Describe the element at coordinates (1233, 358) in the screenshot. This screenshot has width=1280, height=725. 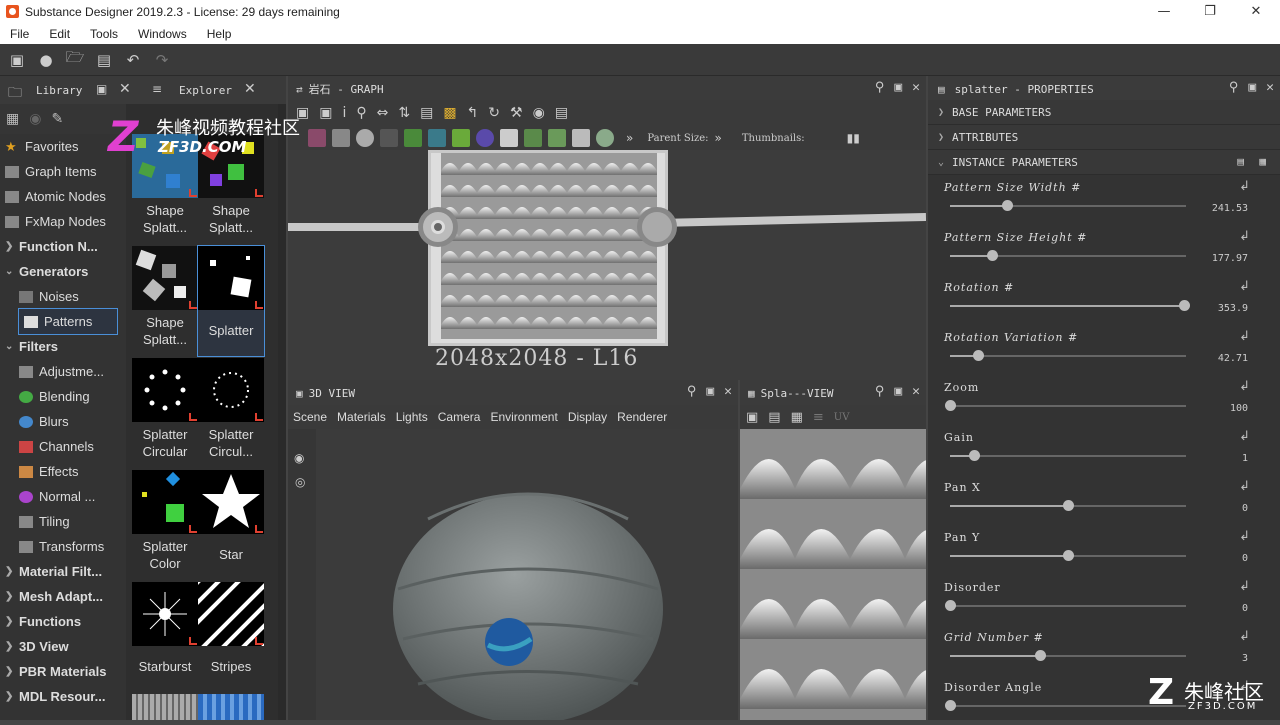
I see `param-value: 42.71` at that location.